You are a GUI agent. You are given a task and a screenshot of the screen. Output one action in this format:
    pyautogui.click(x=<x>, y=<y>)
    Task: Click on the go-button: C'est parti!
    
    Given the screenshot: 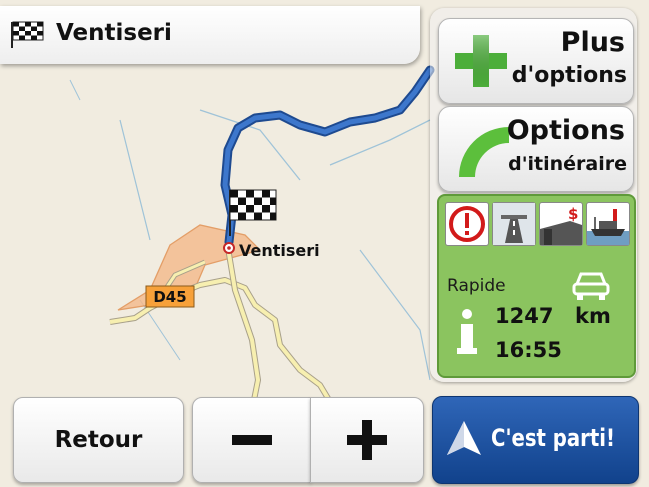 What is the action you would take?
    pyautogui.click(x=535, y=440)
    